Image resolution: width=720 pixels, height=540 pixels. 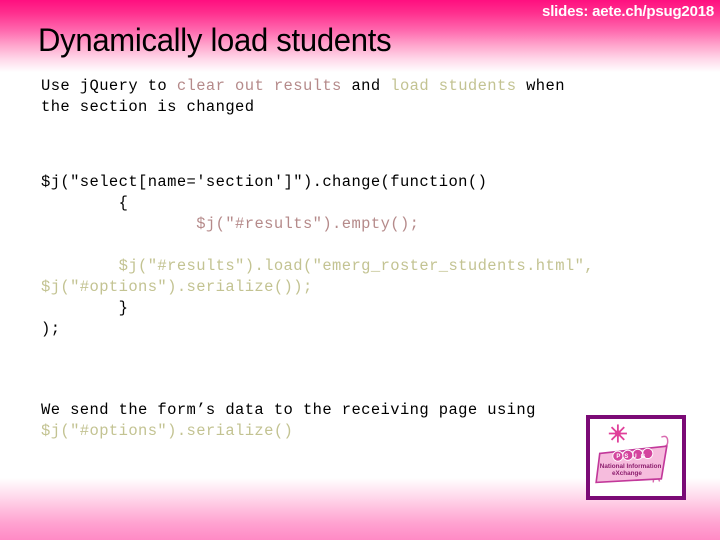 I want to click on code-line-7: }, so click(x=85, y=308).